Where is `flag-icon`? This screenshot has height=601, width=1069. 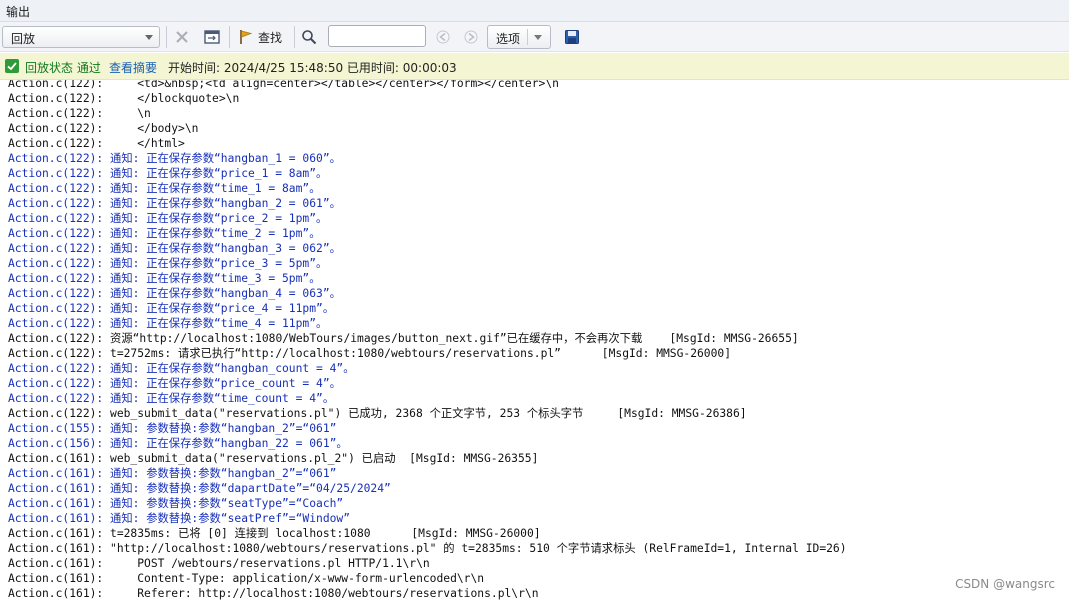
flag-icon is located at coordinates (246, 37).